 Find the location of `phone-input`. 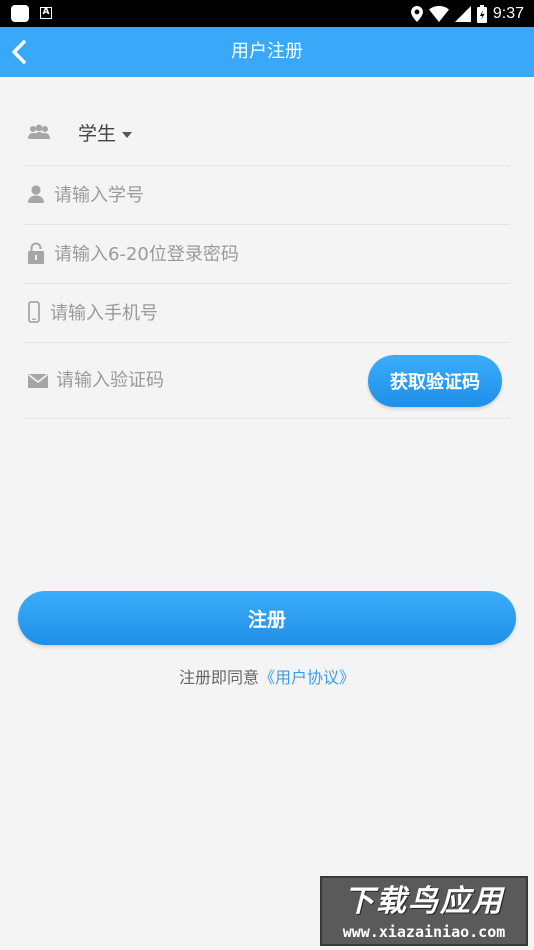

phone-input is located at coordinates (270, 313).